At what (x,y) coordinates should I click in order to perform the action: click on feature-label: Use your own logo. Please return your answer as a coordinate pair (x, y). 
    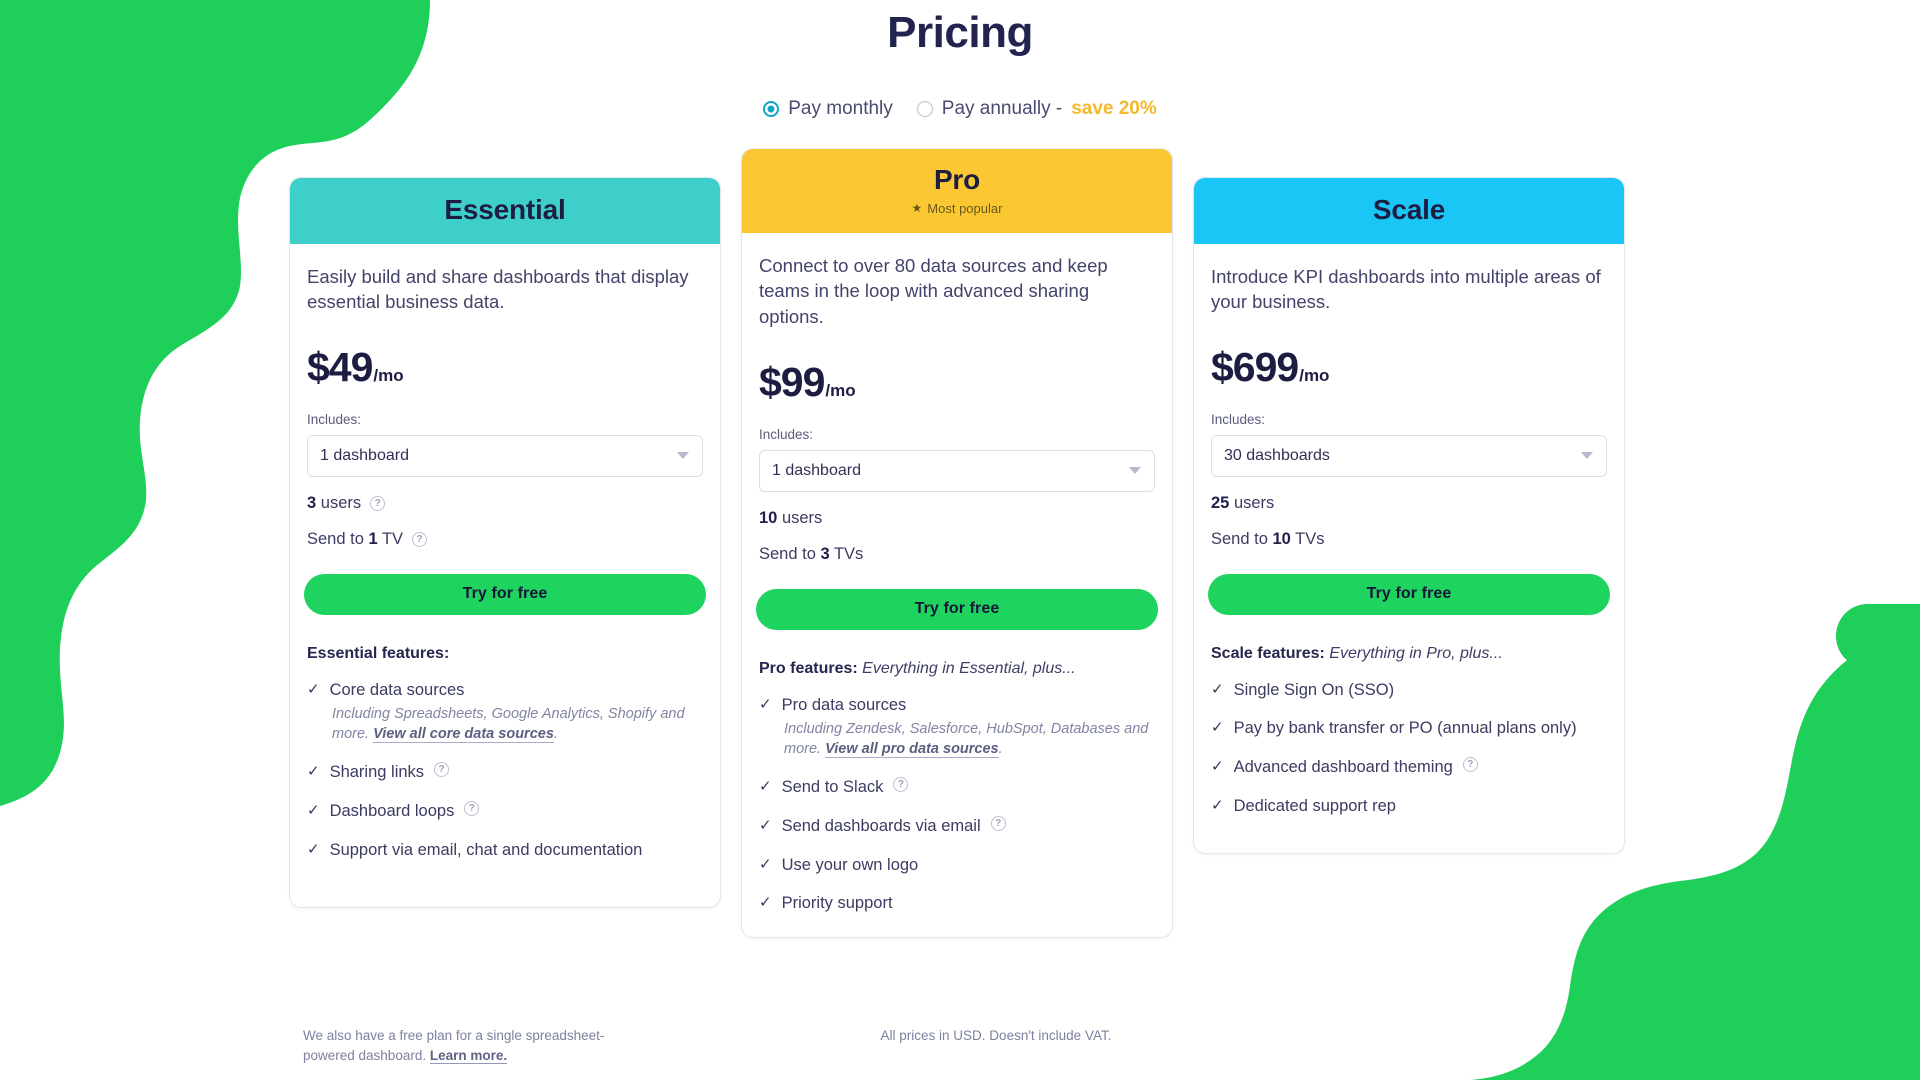
    Looking at the image, I should click on (850, 864).